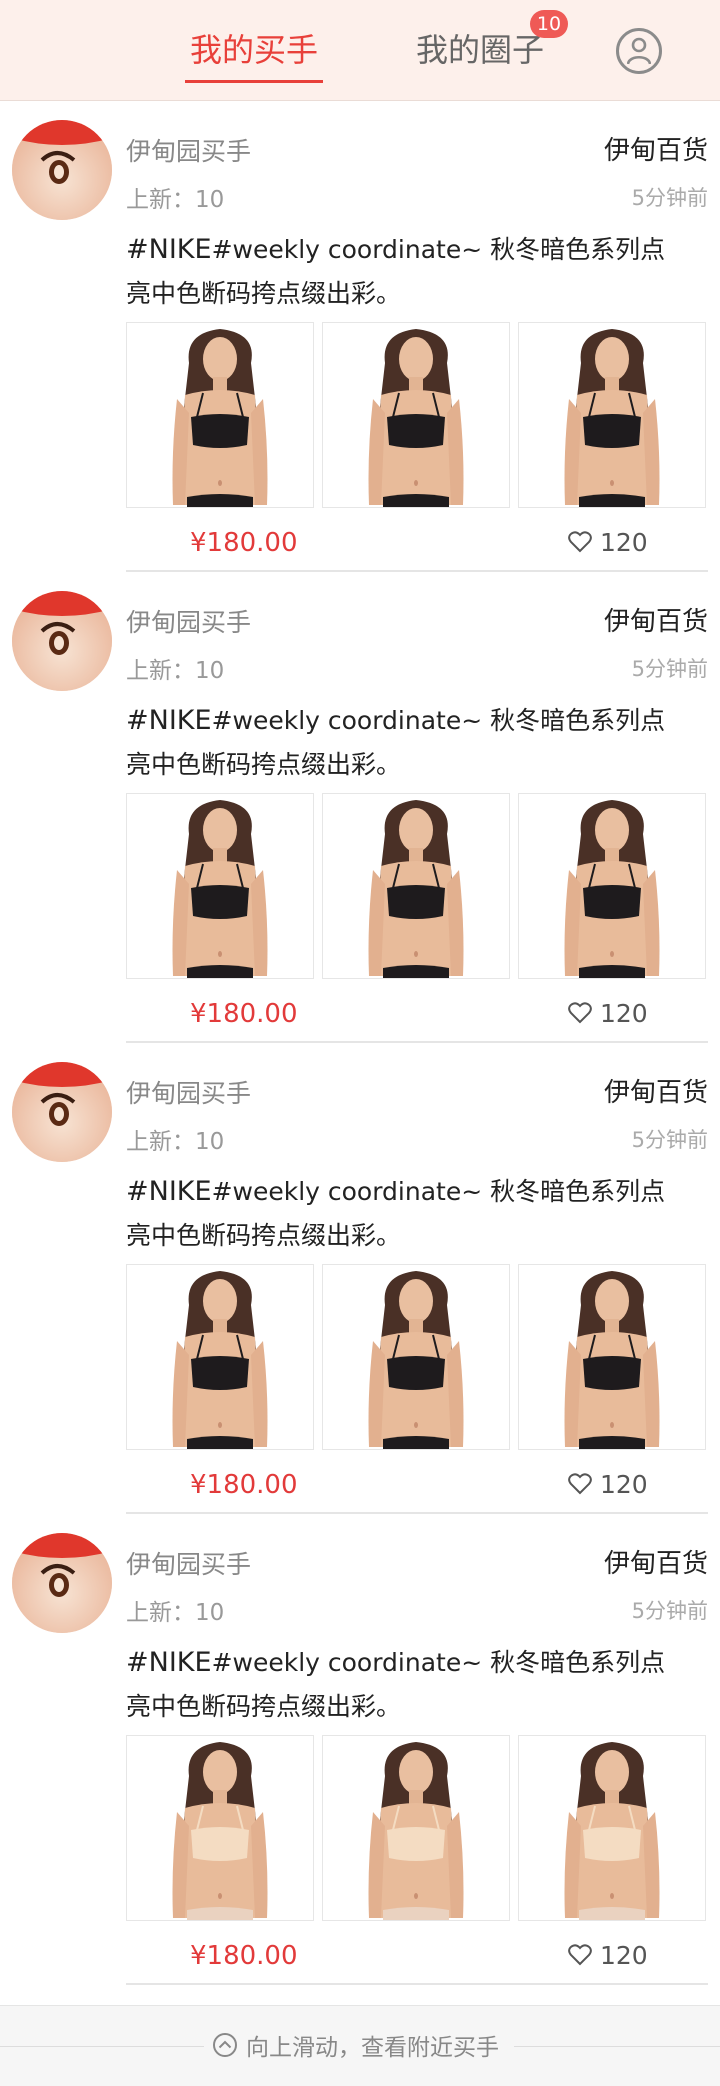 This screenshot has width=720, height=2086. What do you see at coordinates (254, 81) in the screenshot?
I see `active-tab-indicator` at bounding box center [254, 81].